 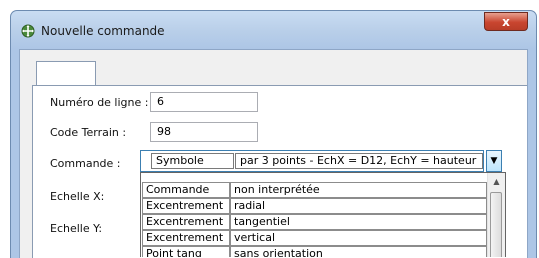 I want to click on list-item-description: vertical, so click(x=358, y=238).